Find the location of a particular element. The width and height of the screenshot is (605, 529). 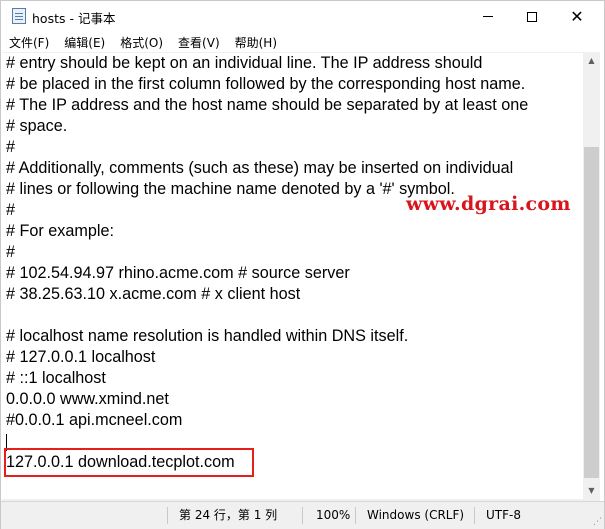

window-title: hosts - 记事本 is located at coordinates (74, 18).